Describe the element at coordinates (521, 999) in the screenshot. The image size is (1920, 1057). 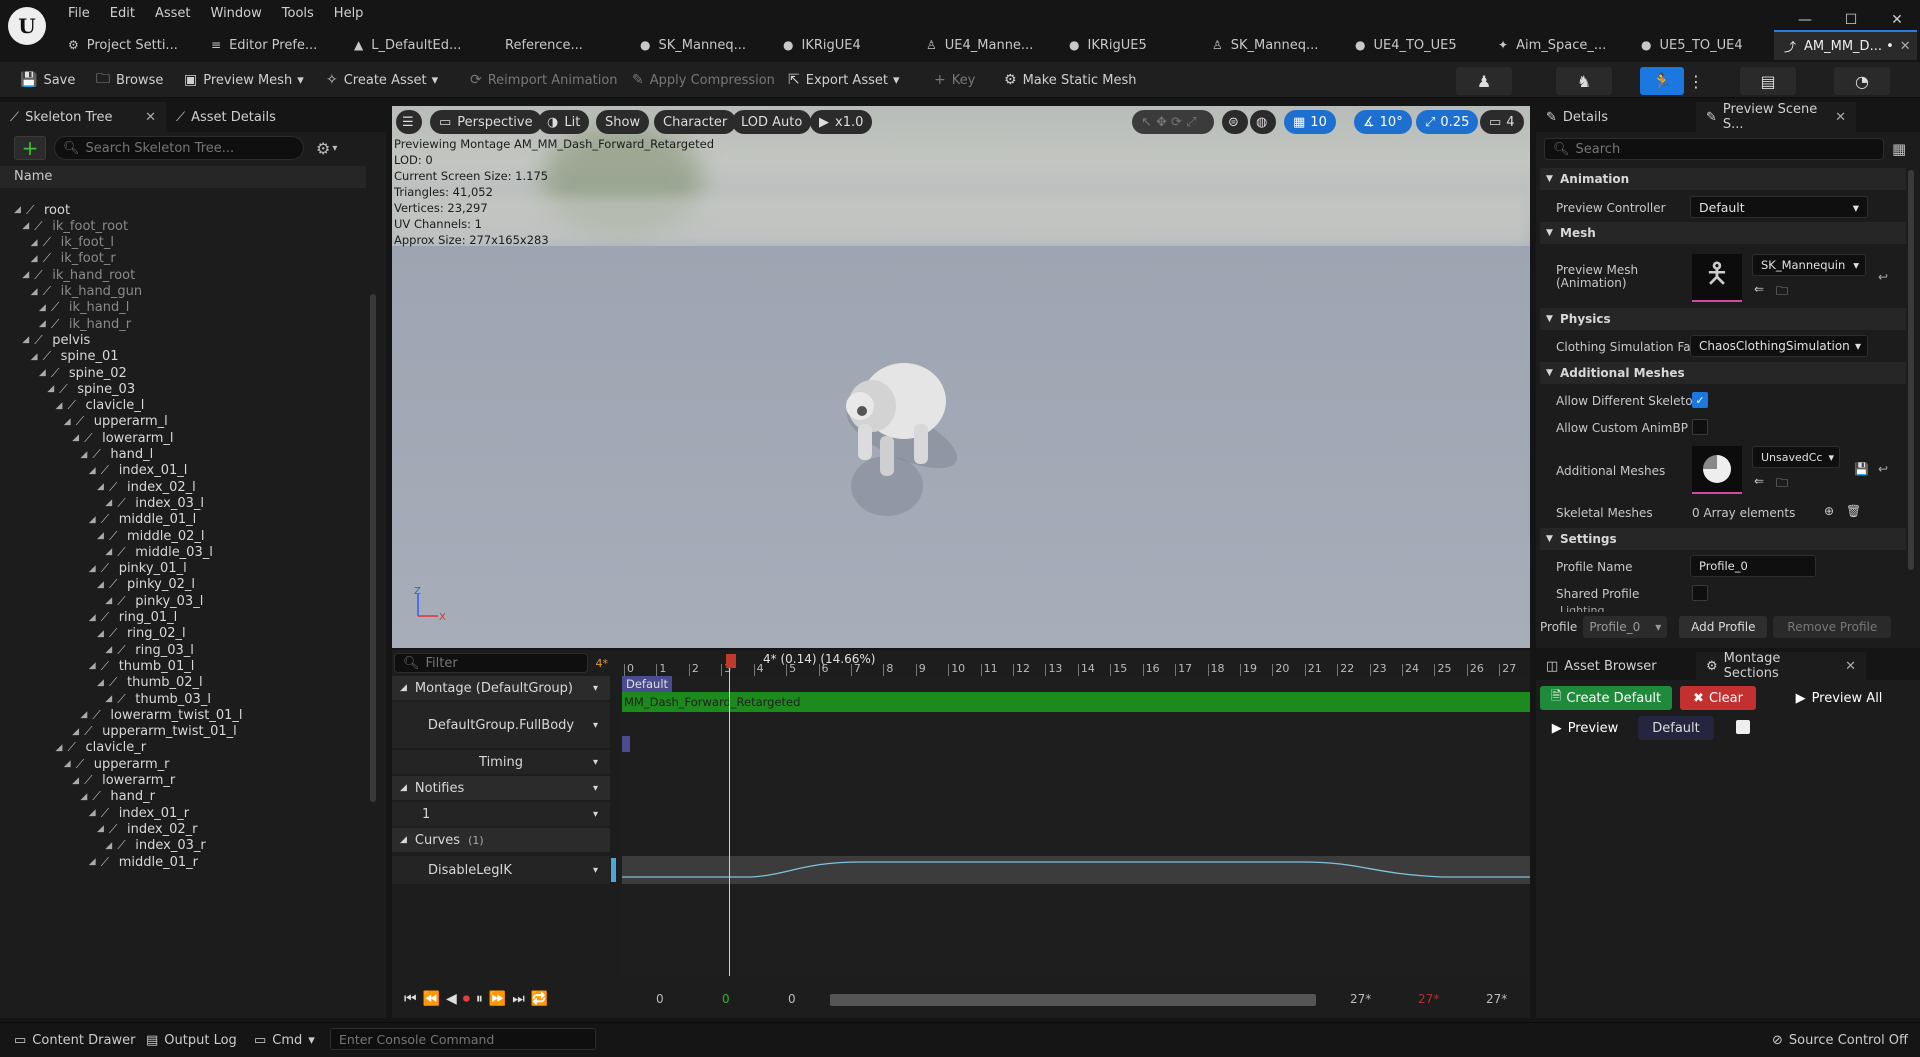
I see `skip-end-icon: ⏭` at that location.